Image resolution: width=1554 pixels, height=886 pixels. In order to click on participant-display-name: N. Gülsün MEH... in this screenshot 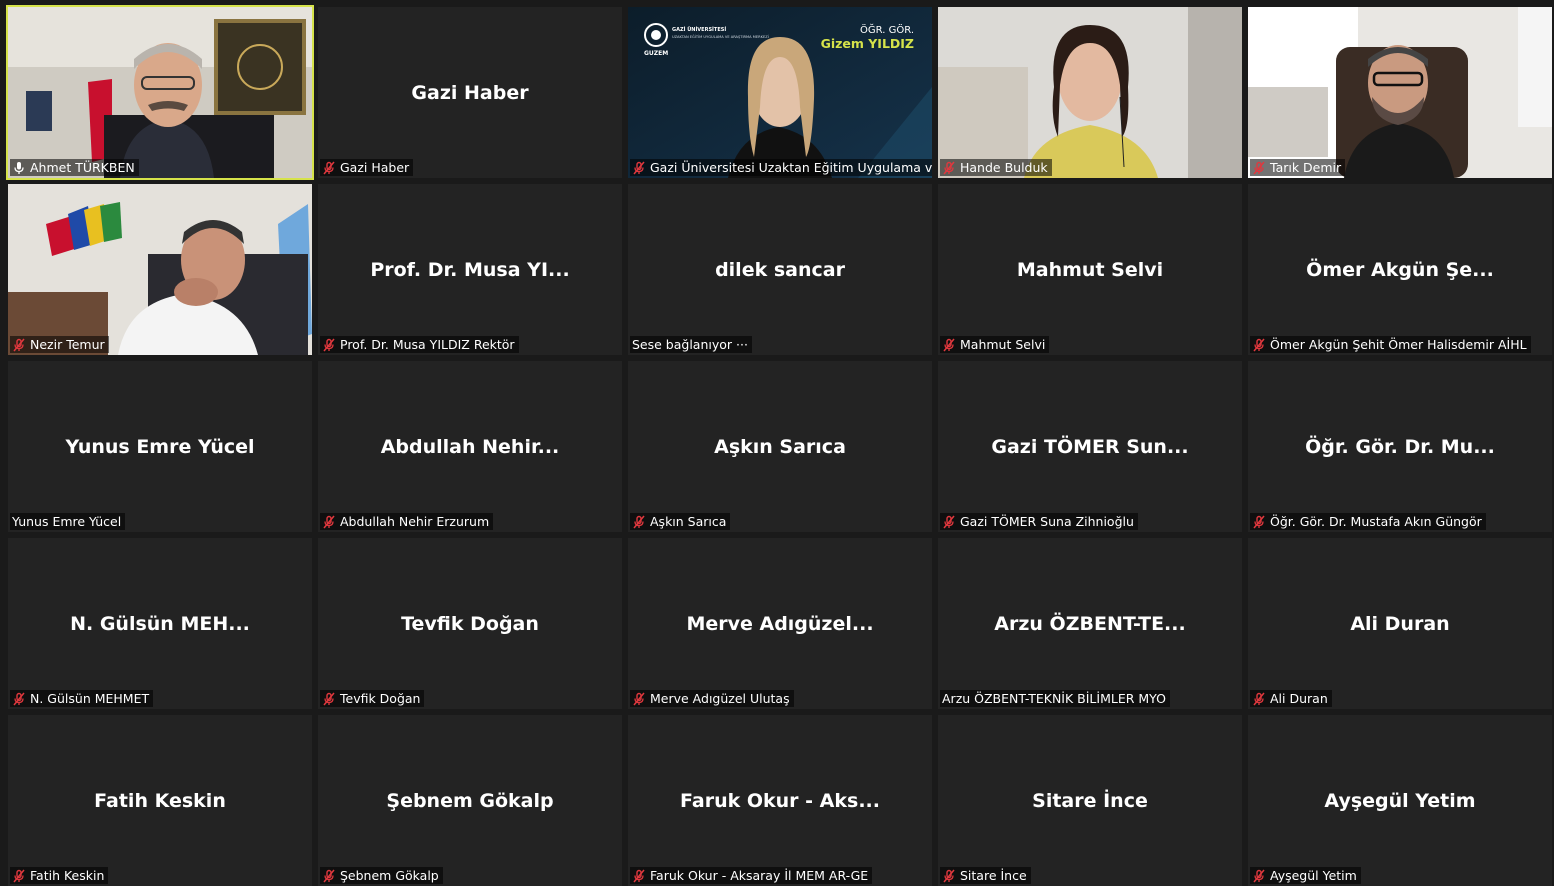, I will do `click(160, 623)`.